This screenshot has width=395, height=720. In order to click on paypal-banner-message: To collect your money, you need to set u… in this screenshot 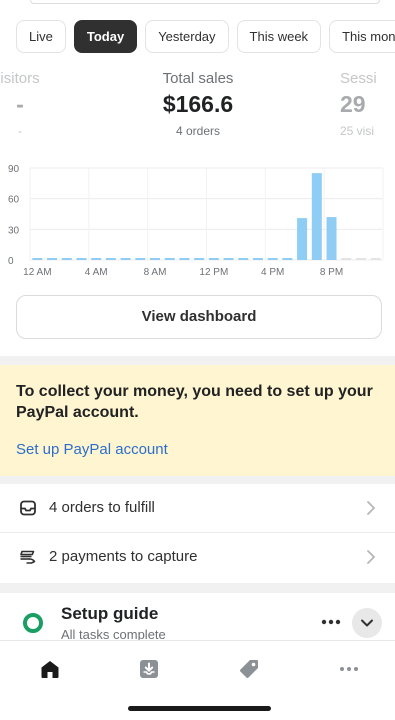, I will do `click(194, 402)`.